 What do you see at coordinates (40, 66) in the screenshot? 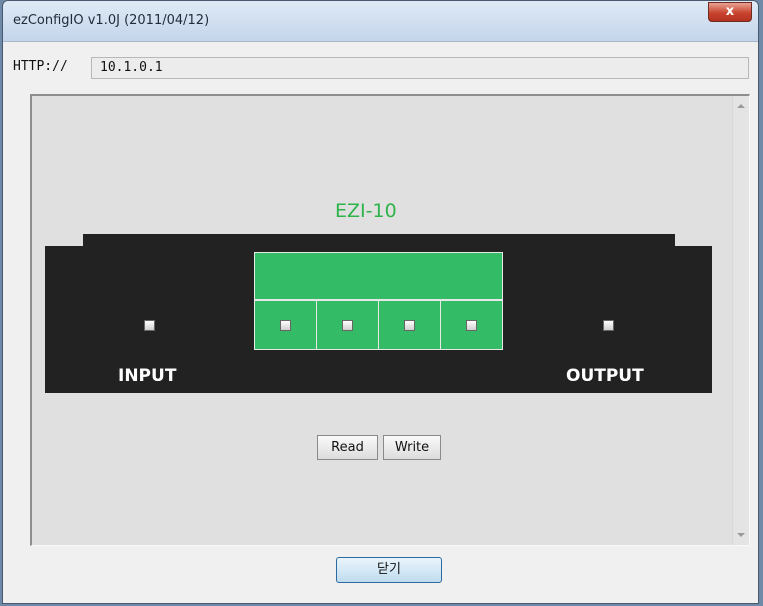
I see `address-prefix: HTTP://` at bounding box center [40, 66].